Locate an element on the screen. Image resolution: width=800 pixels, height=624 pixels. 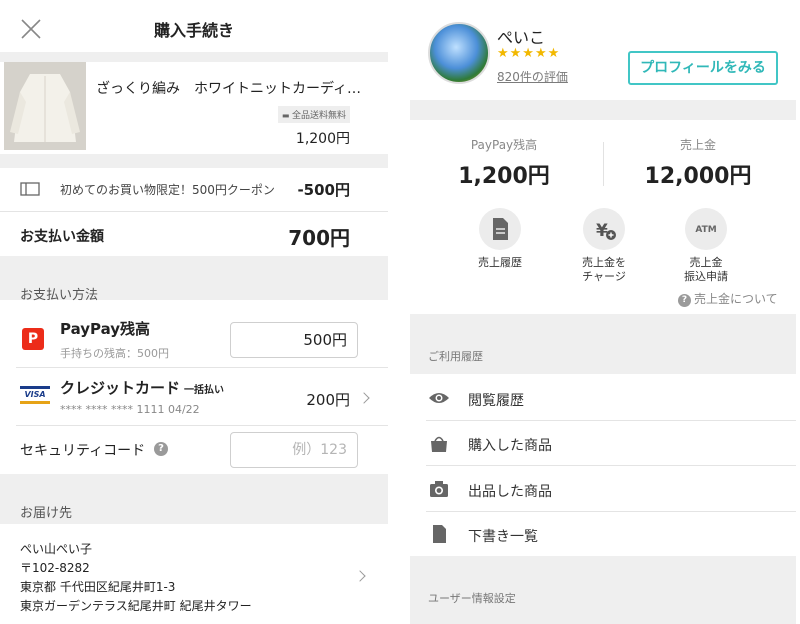
about-sales-link: ? 売上金について is located at coordinates (728, 298).